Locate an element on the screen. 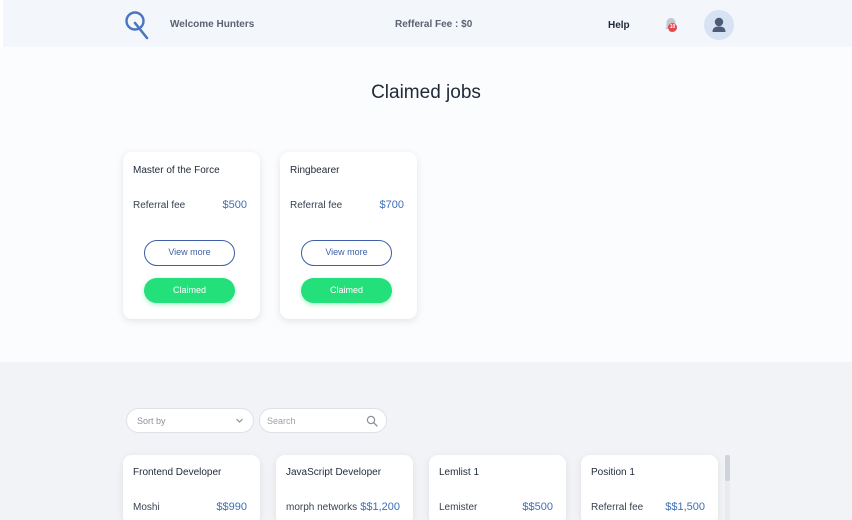 This screenshot has width=852, height=520. job-title: Lemlist 1 is located at coordinates (459, 472).